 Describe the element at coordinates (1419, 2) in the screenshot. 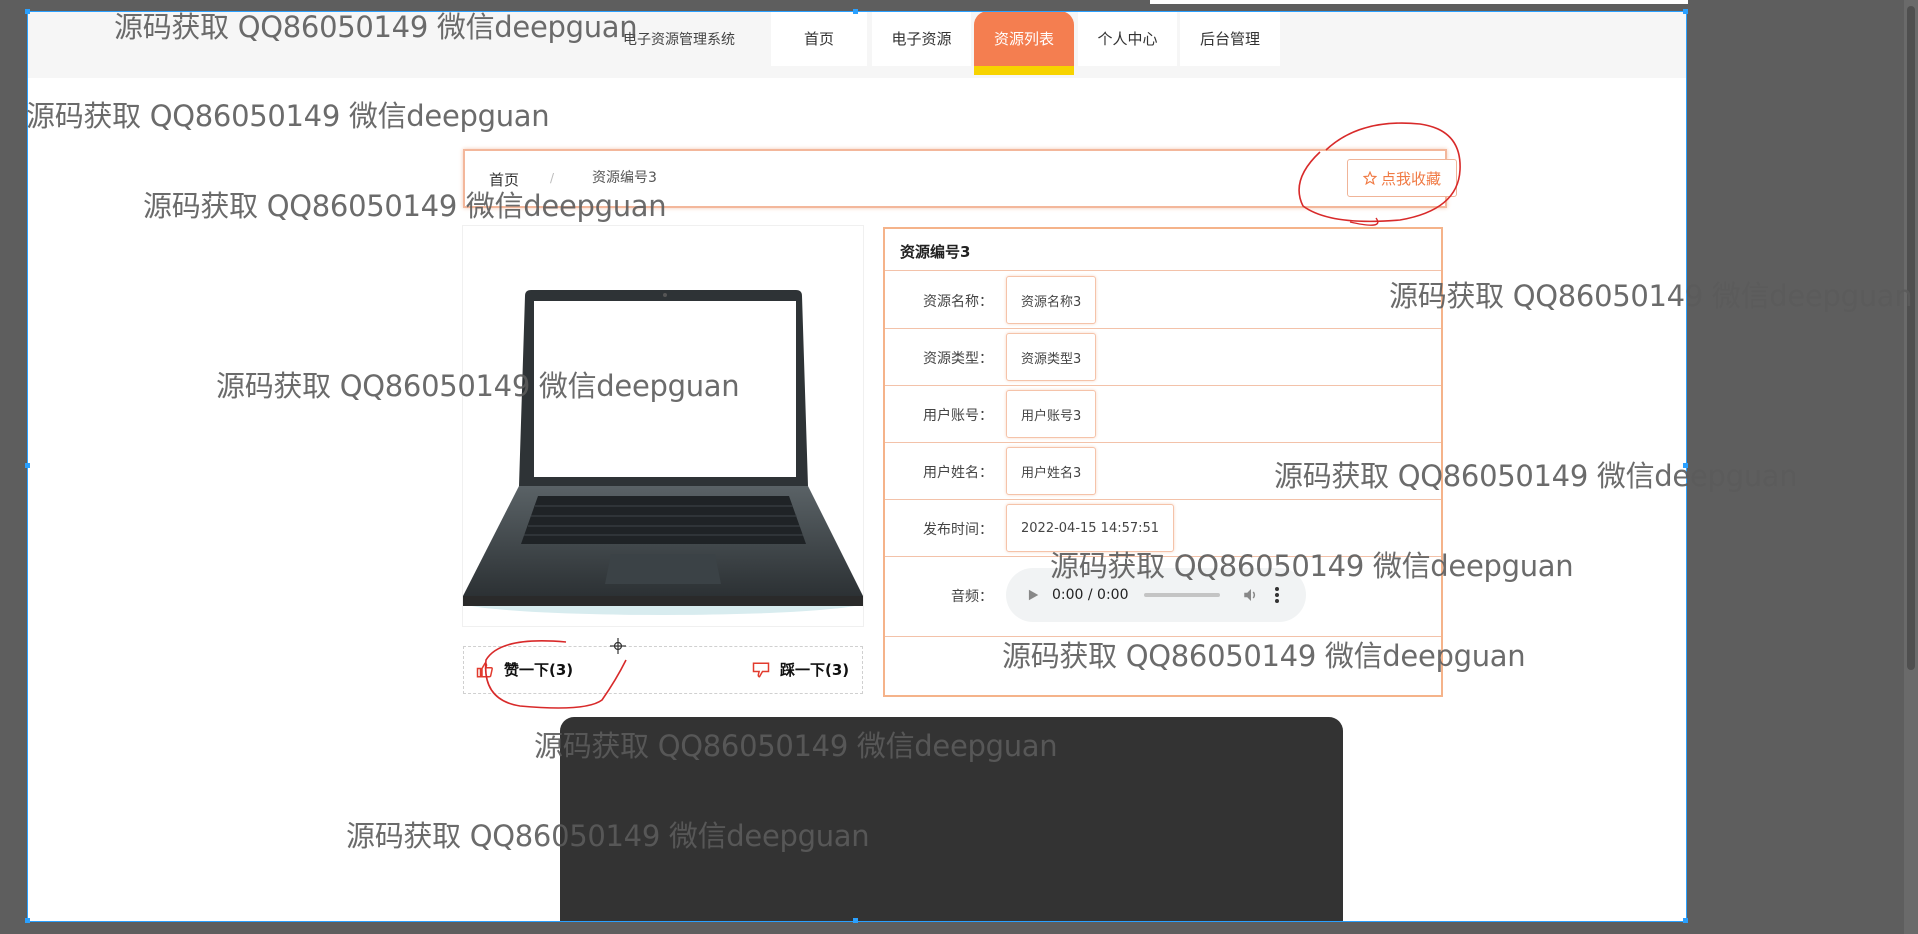

I see `browser-top-strip` at that location.